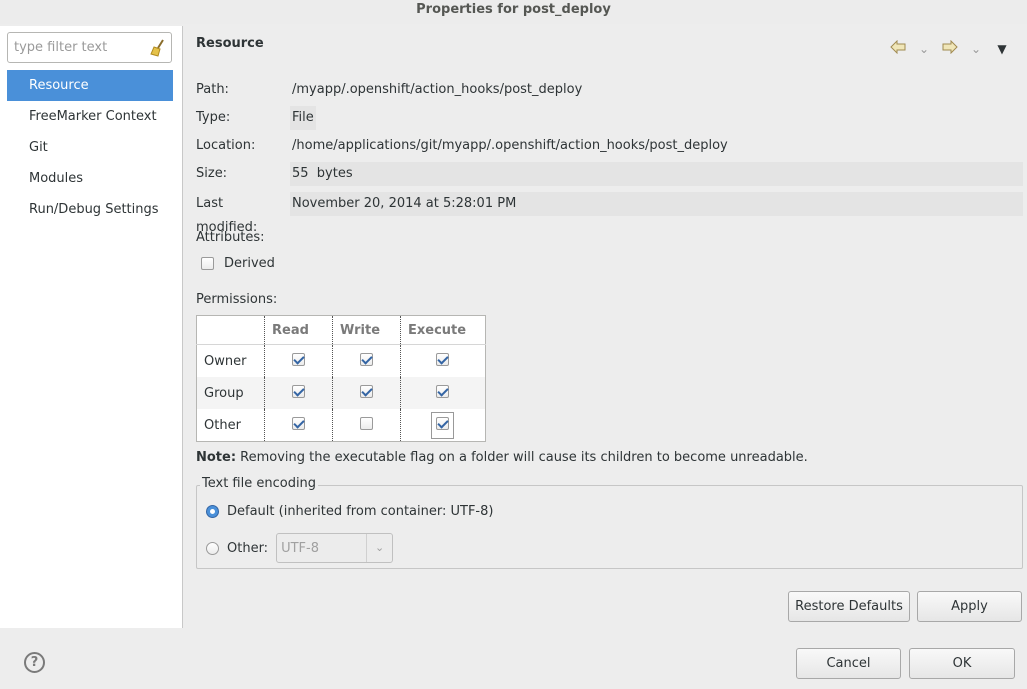 The height and width of the screenshot is (689, 1027). I want to click on filter-input, so click(79, 47).